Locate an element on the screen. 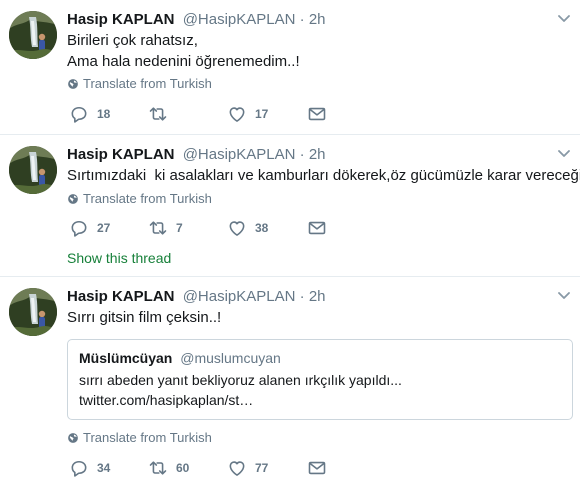 This screenshot has width=580, height=485. reply-count: 18 is located at coordinates (104, 114).